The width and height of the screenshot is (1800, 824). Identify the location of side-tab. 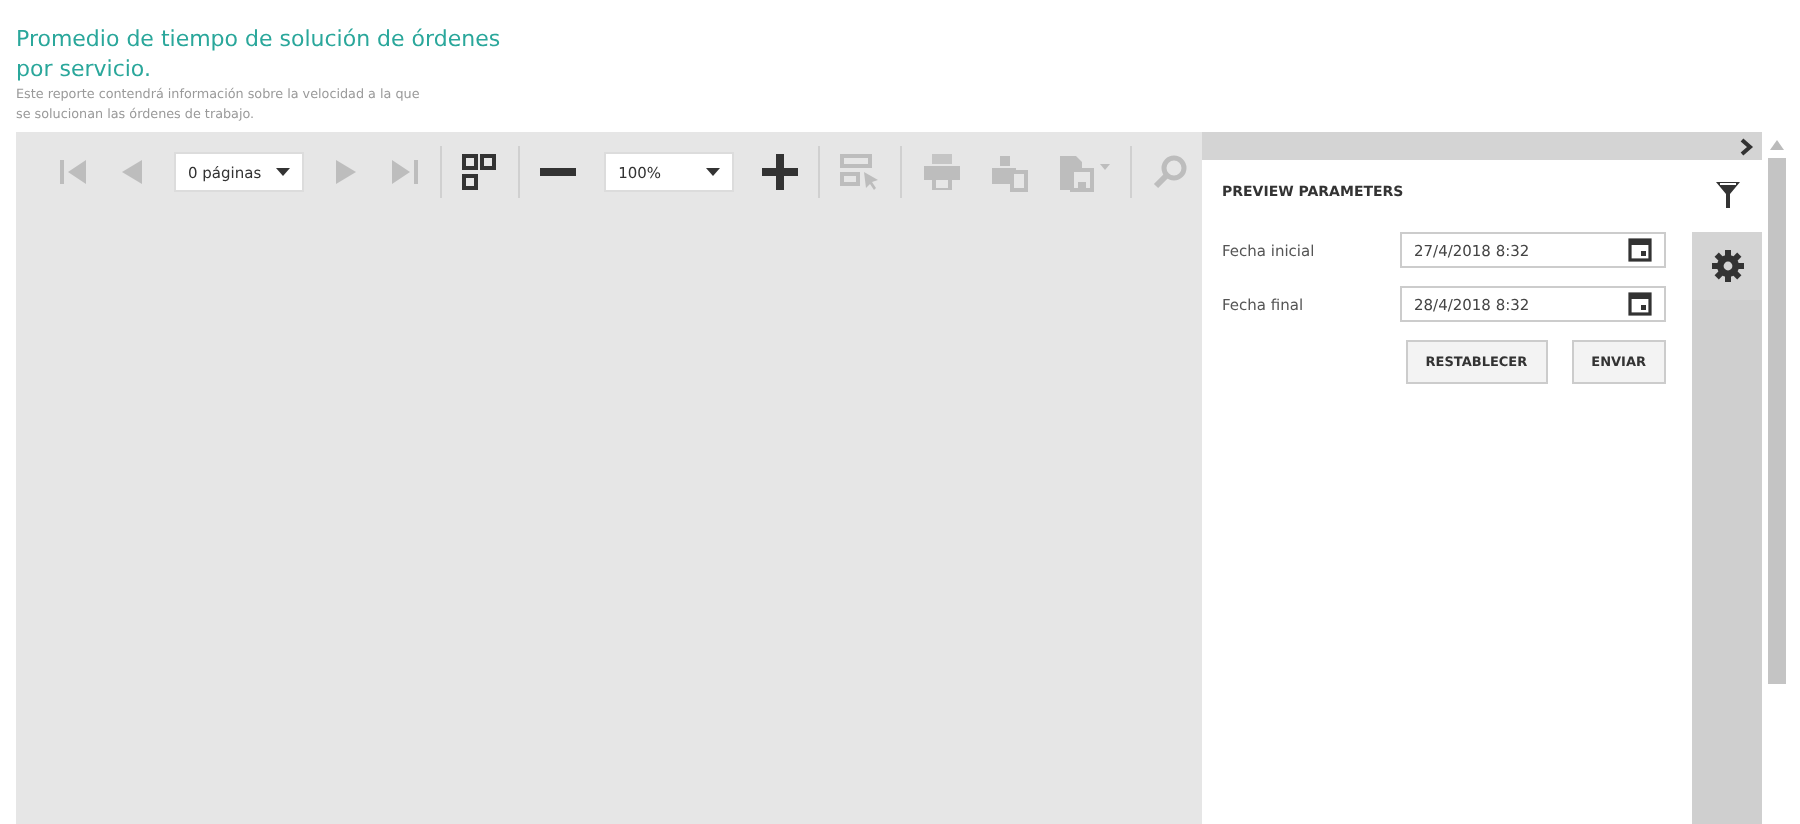
(1727, 266).